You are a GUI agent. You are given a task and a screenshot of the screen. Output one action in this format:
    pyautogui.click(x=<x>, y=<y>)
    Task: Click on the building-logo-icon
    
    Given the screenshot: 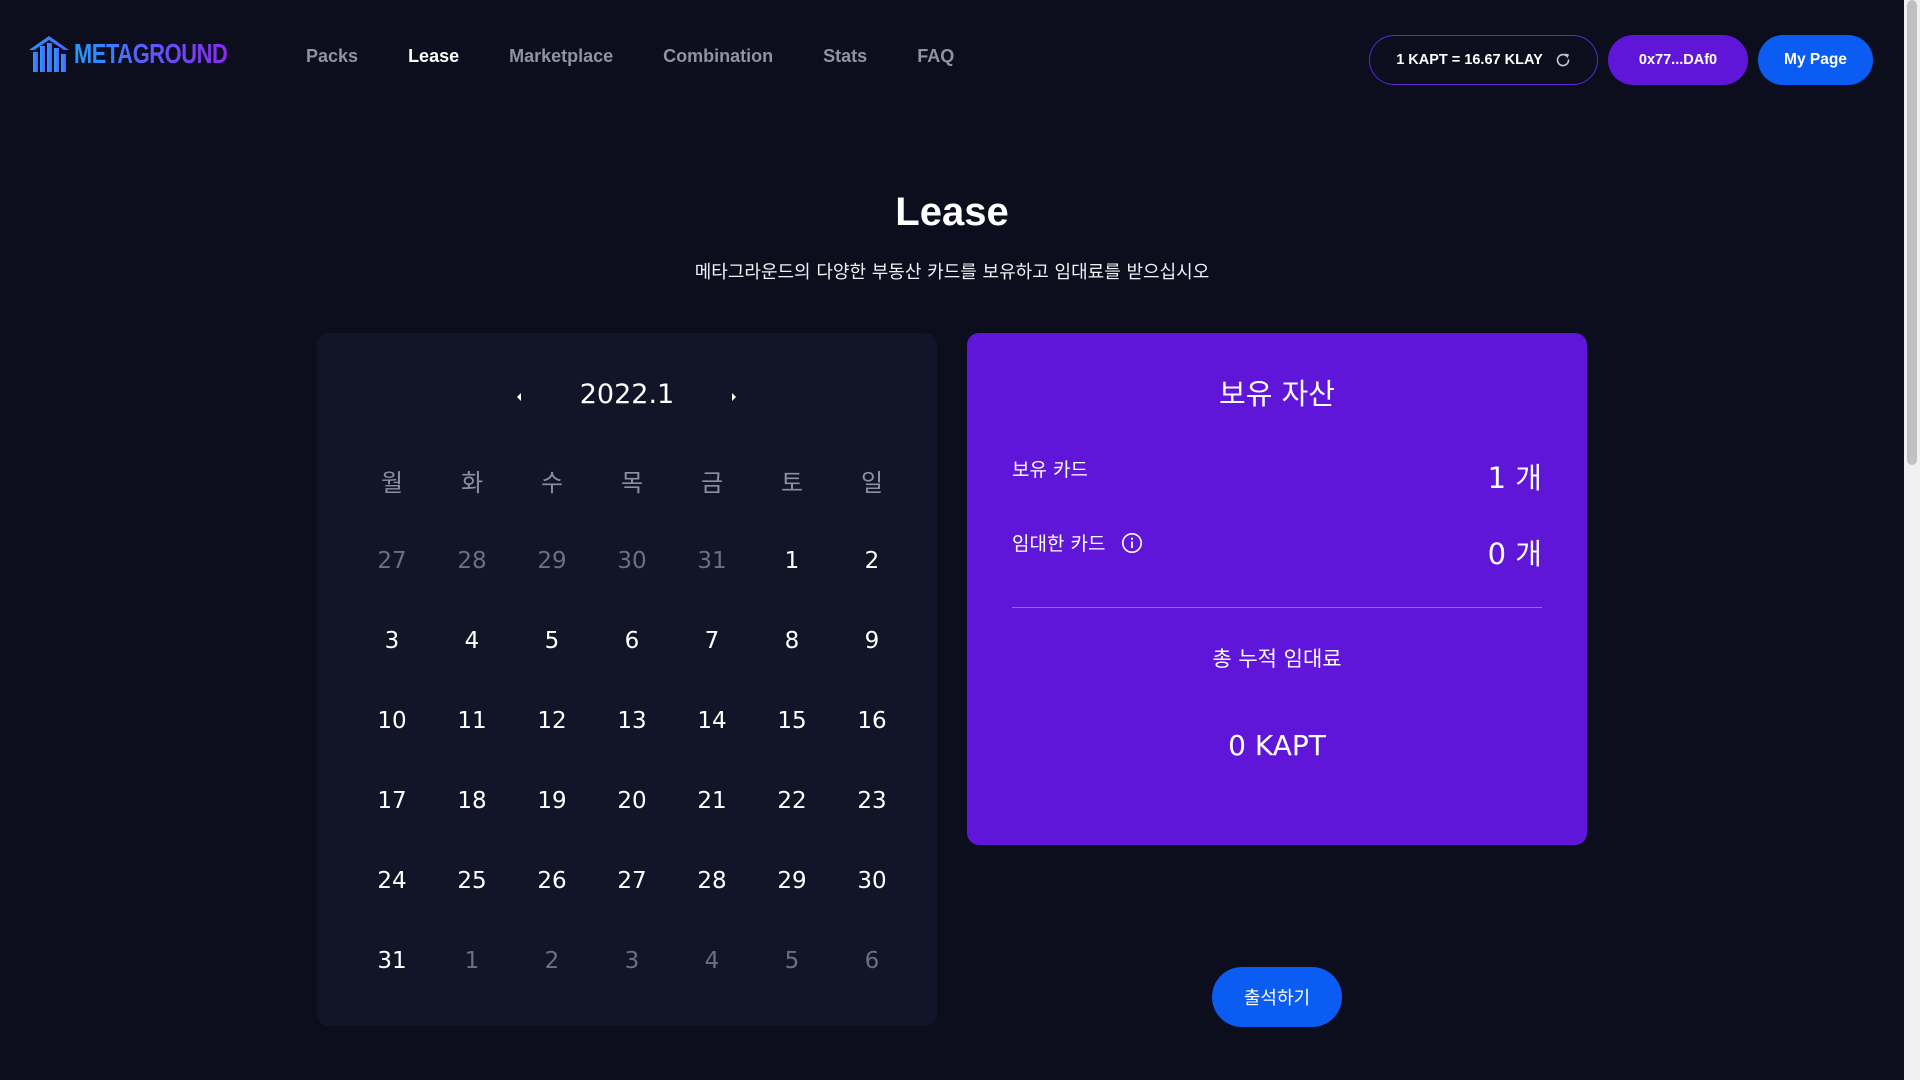 What is the action you would take?
    pyautogui.click(x=49, y=54)
    